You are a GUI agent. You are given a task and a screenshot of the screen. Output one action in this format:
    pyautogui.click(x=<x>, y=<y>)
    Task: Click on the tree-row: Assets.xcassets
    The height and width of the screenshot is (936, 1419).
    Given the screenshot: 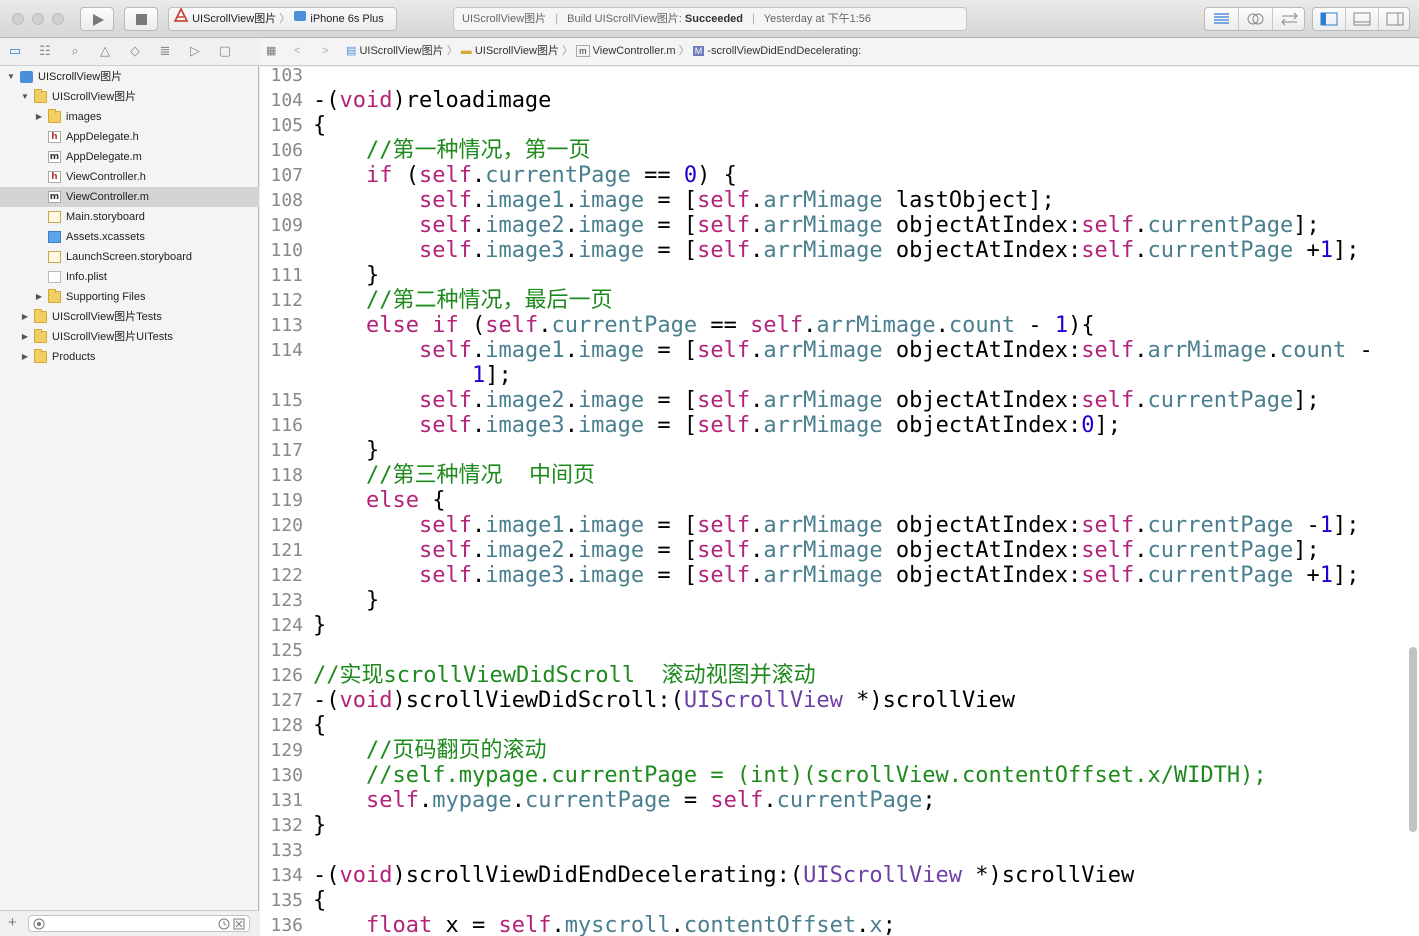 What is the action you would take?
    pyautogui.click(x=129, y=237)
    